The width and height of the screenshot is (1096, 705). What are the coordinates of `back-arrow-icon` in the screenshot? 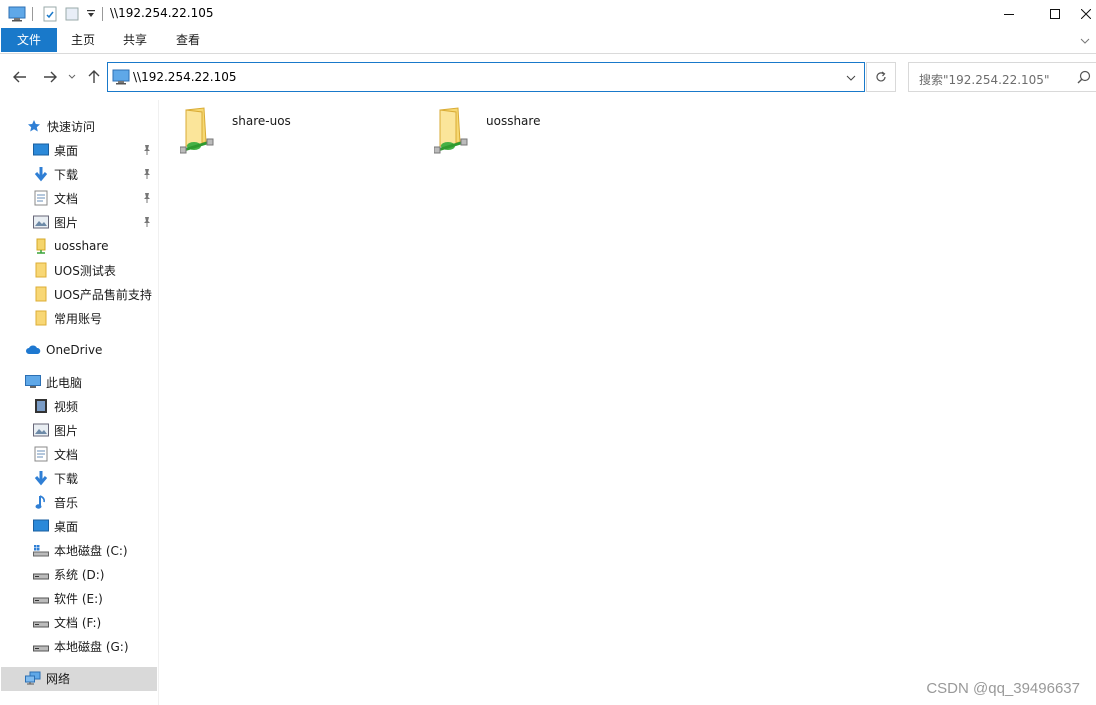 It's located at (19, 77).